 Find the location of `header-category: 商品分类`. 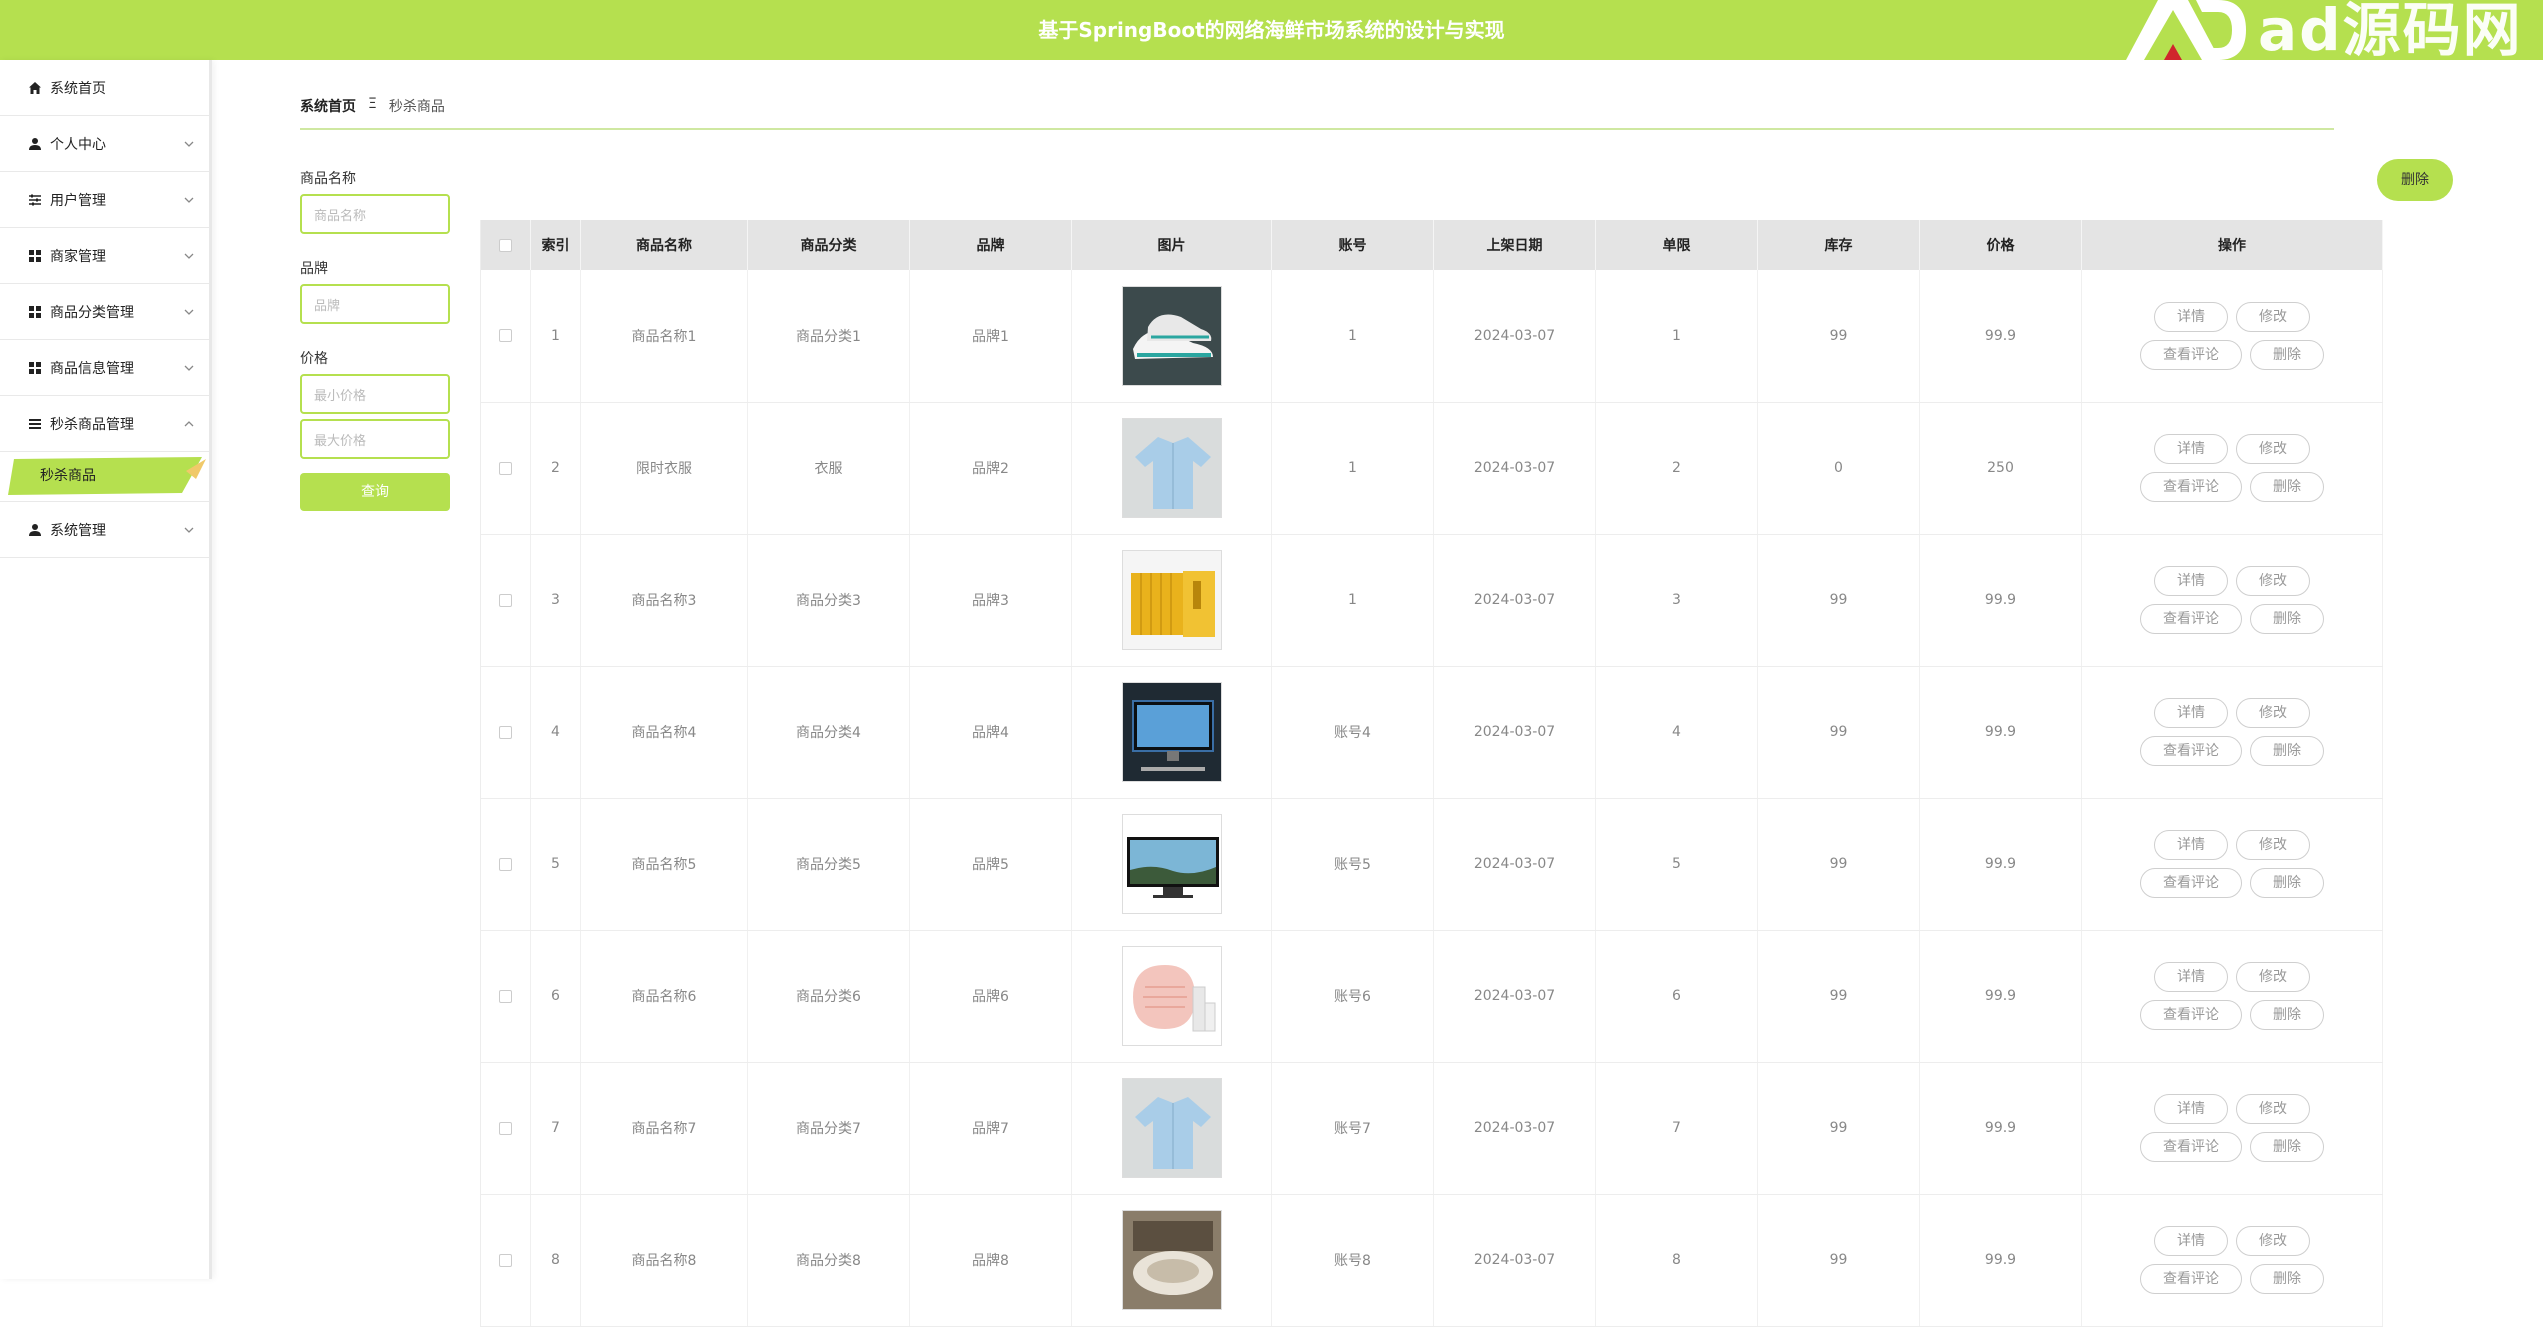

header-category: 商品分类 is located at coordinates (828, 245).